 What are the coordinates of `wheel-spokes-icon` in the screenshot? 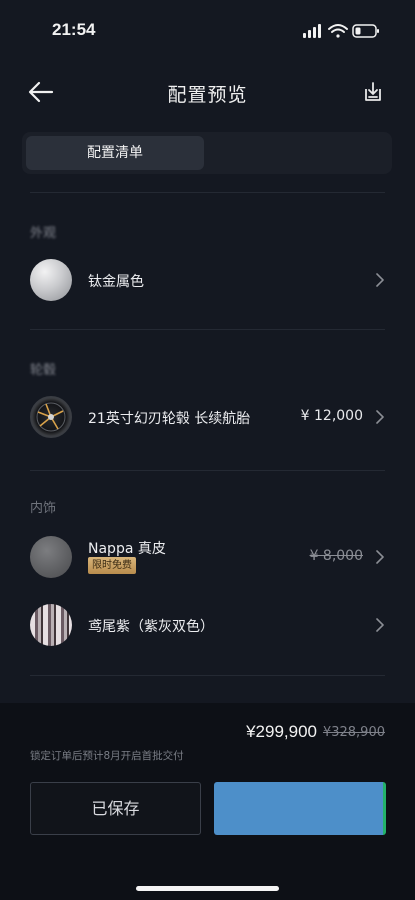 It's located at (51, 417).